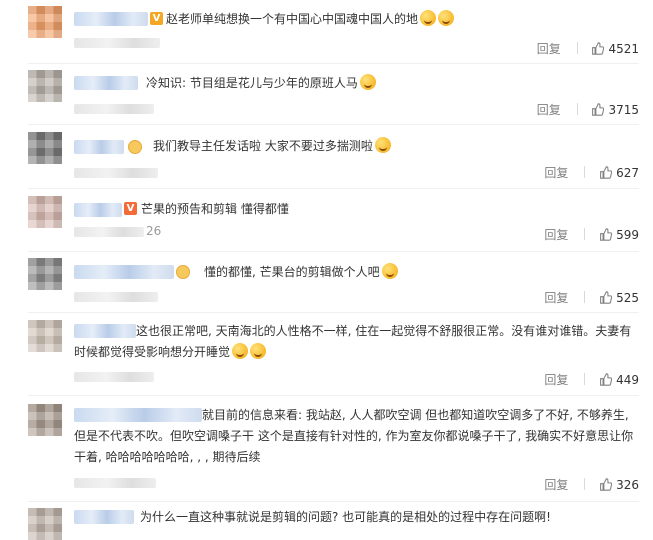 The width and height of the screenshot is (653, 540). Describe the element at coordinates (591, 484) in the screenshot. I see `comment-actions: 回复 326` at that location.